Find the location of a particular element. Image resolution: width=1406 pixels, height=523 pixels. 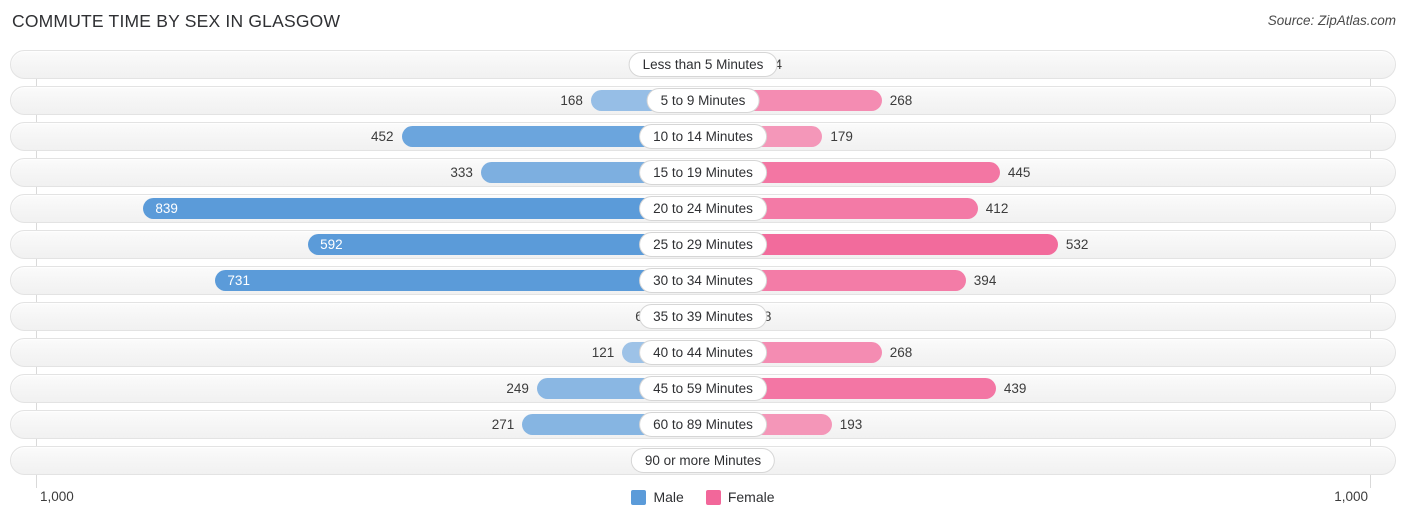

chart-row: 4184Less than 5 Minutes is located at coordinates (703, 64).